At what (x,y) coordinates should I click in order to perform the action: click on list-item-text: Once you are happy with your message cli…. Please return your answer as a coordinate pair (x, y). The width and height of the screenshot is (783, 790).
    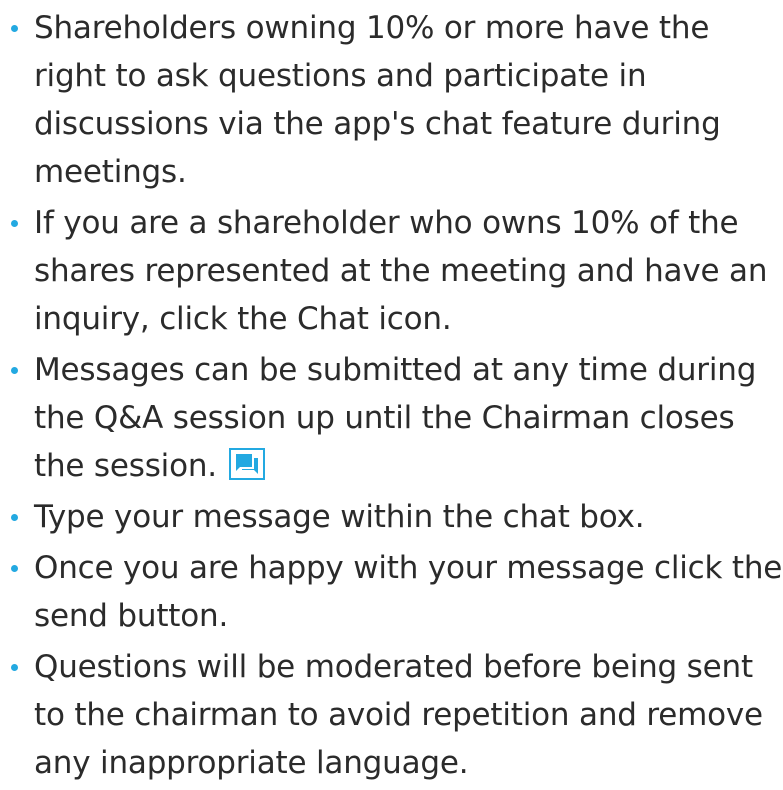
    Looking at the image, I should click on (408, 592).